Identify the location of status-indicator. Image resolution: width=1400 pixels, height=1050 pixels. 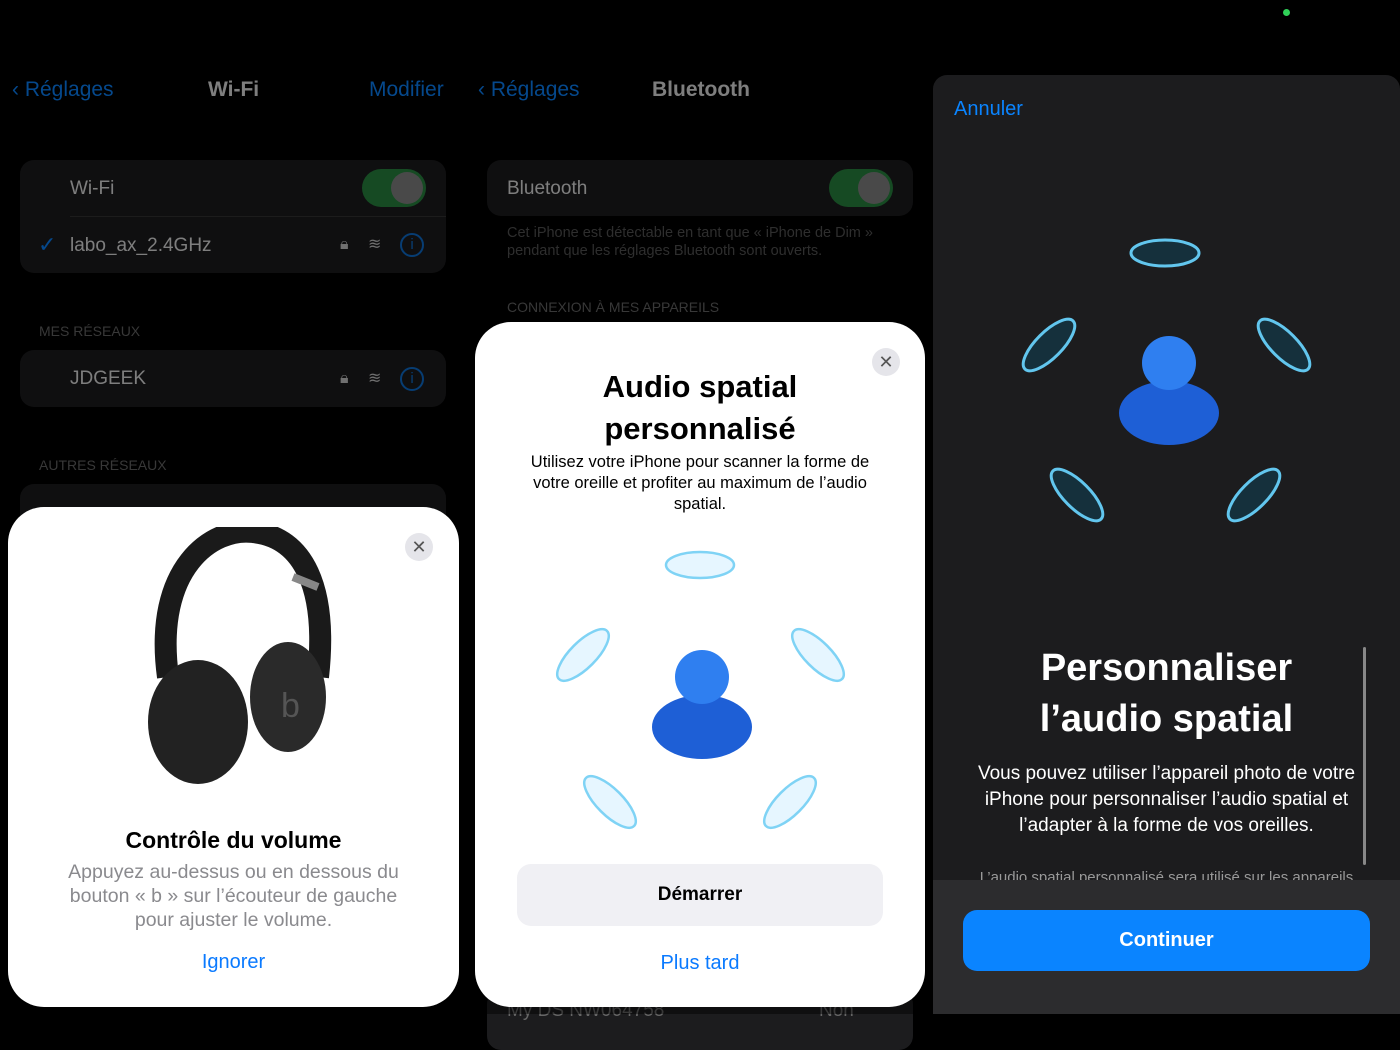
(1286, 12).